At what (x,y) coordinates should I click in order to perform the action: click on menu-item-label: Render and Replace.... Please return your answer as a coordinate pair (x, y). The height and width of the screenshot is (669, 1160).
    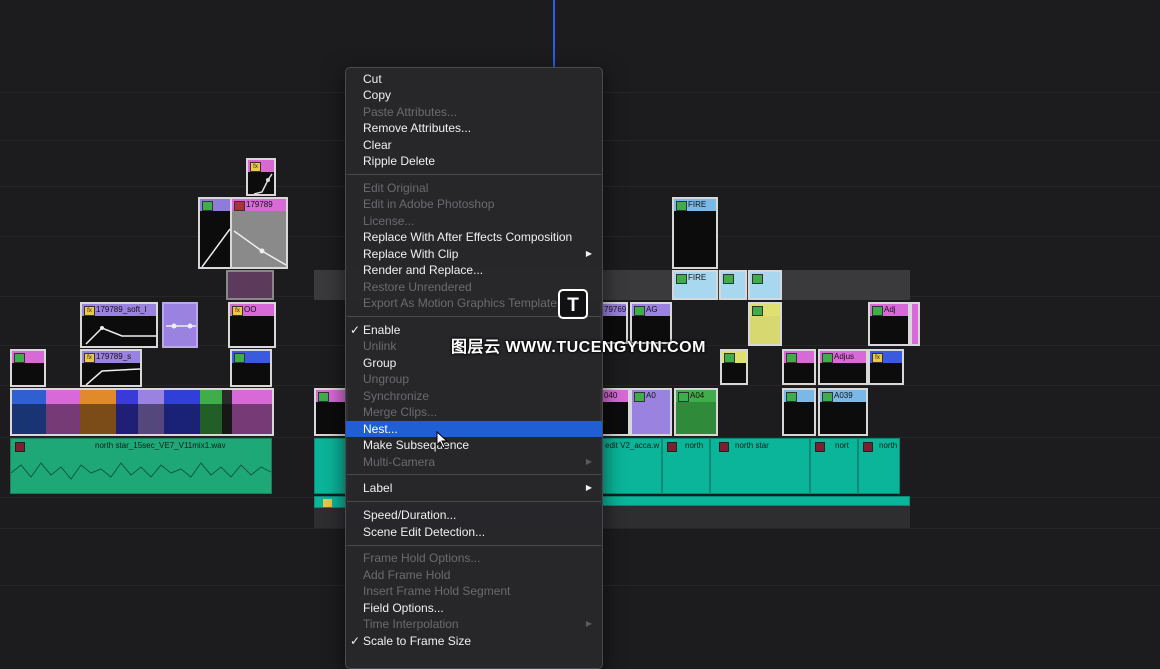
    Looking at the image, I should click on (423, 270).